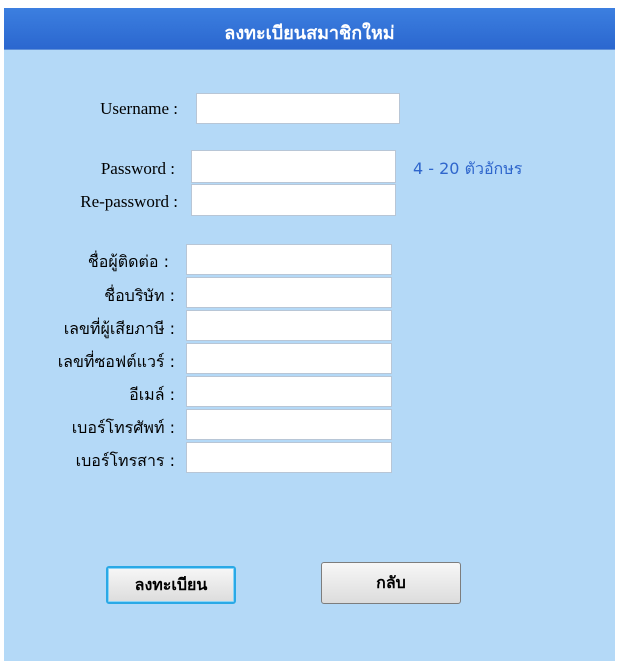  Describe the element at coordinates (289, 457) in the screenshot. I see `fax-input` at that location.